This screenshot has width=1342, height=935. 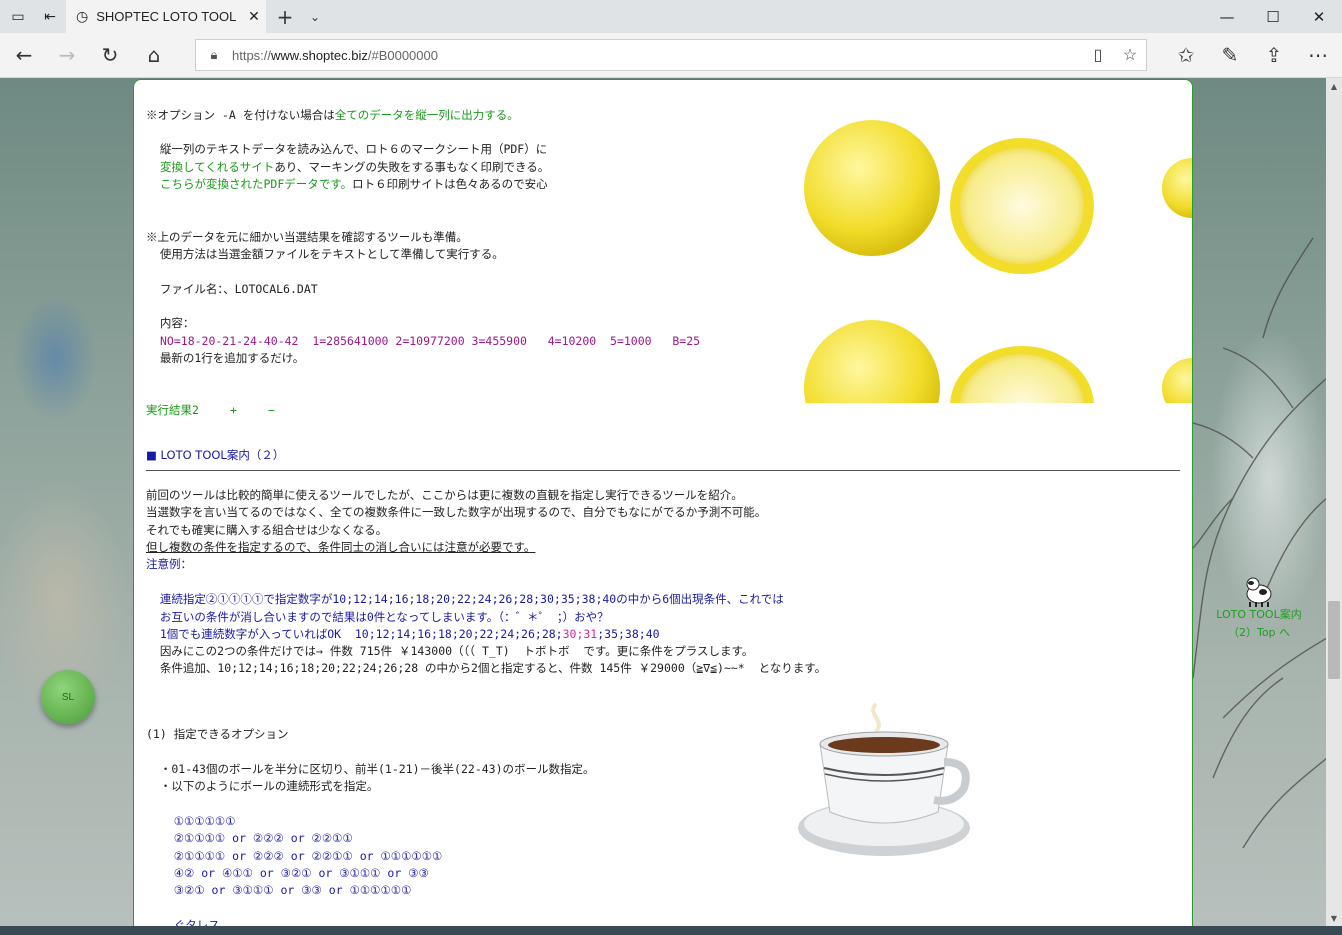 What do you see at coordinates (249, 838) in the screenshot?
I see `pattern-line-2: ②①①①① or ②②② or ②②①①` at bounding box center [249, 838].